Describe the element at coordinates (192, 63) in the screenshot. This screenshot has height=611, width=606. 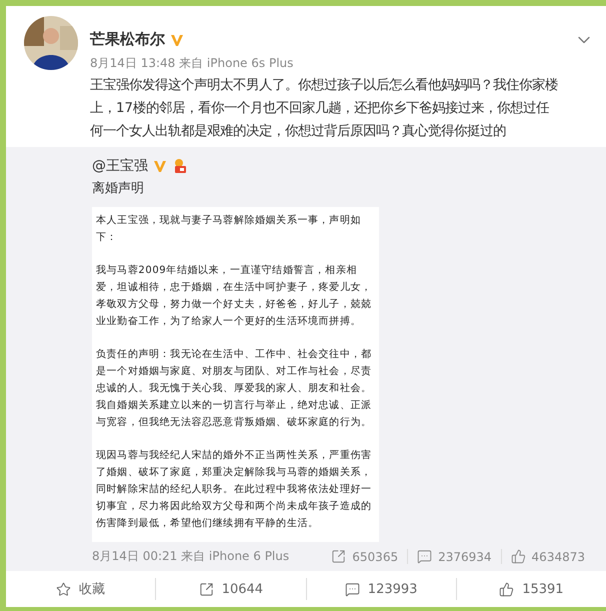
I see `post-meta: 8月14日 13:48 来自 iPhone 6s Plus` at that location.